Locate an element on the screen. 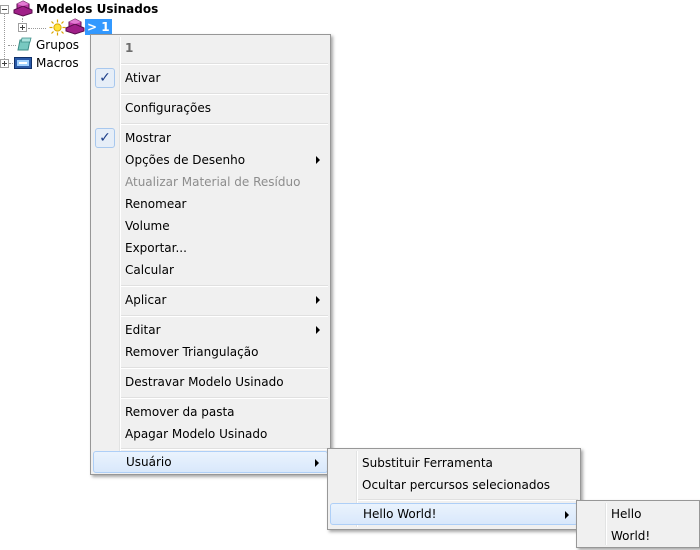 The image size is (700, 550). submenu-hello-world: Hello World! is located at coordinates (638, 524).